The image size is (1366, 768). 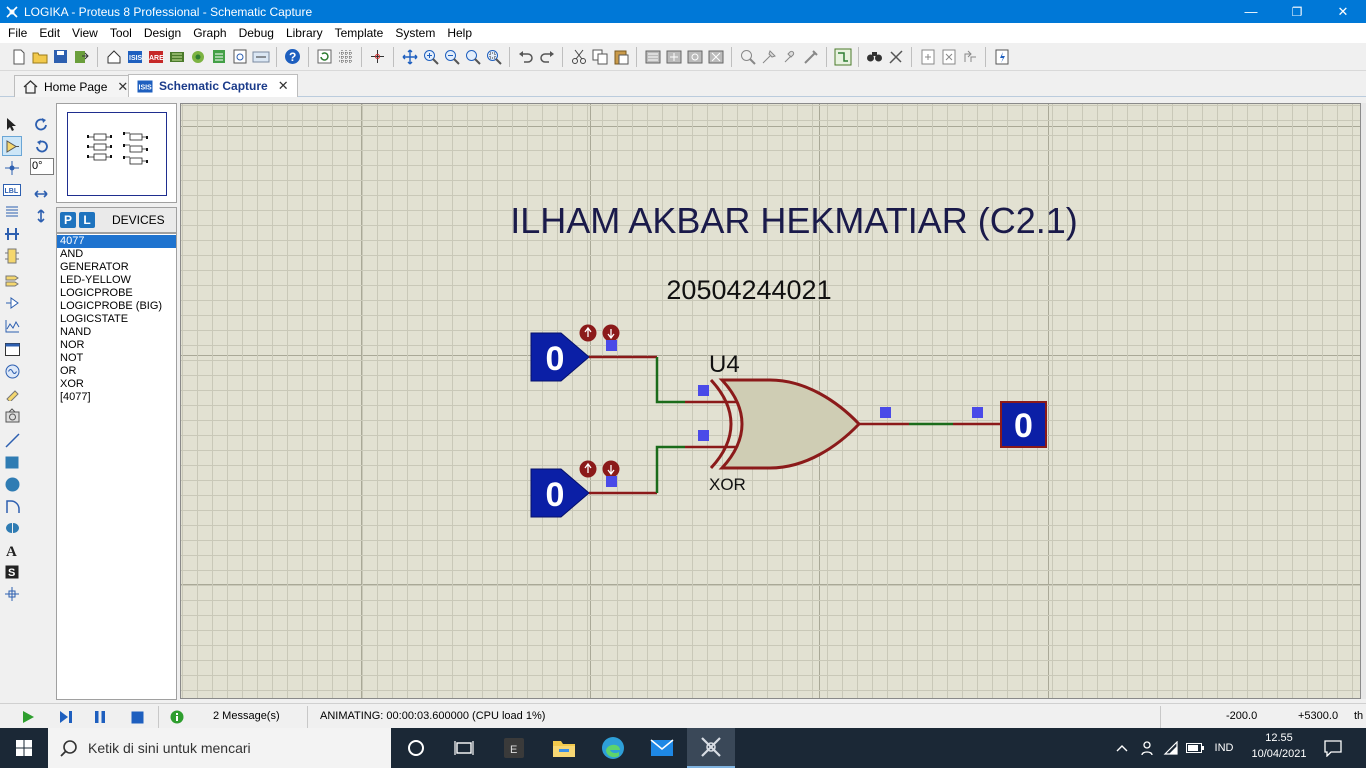 What do you see at coordinates (493, 56) in the screenshot?
I see `zoom-area-icon` at bounding box center [493, 56].